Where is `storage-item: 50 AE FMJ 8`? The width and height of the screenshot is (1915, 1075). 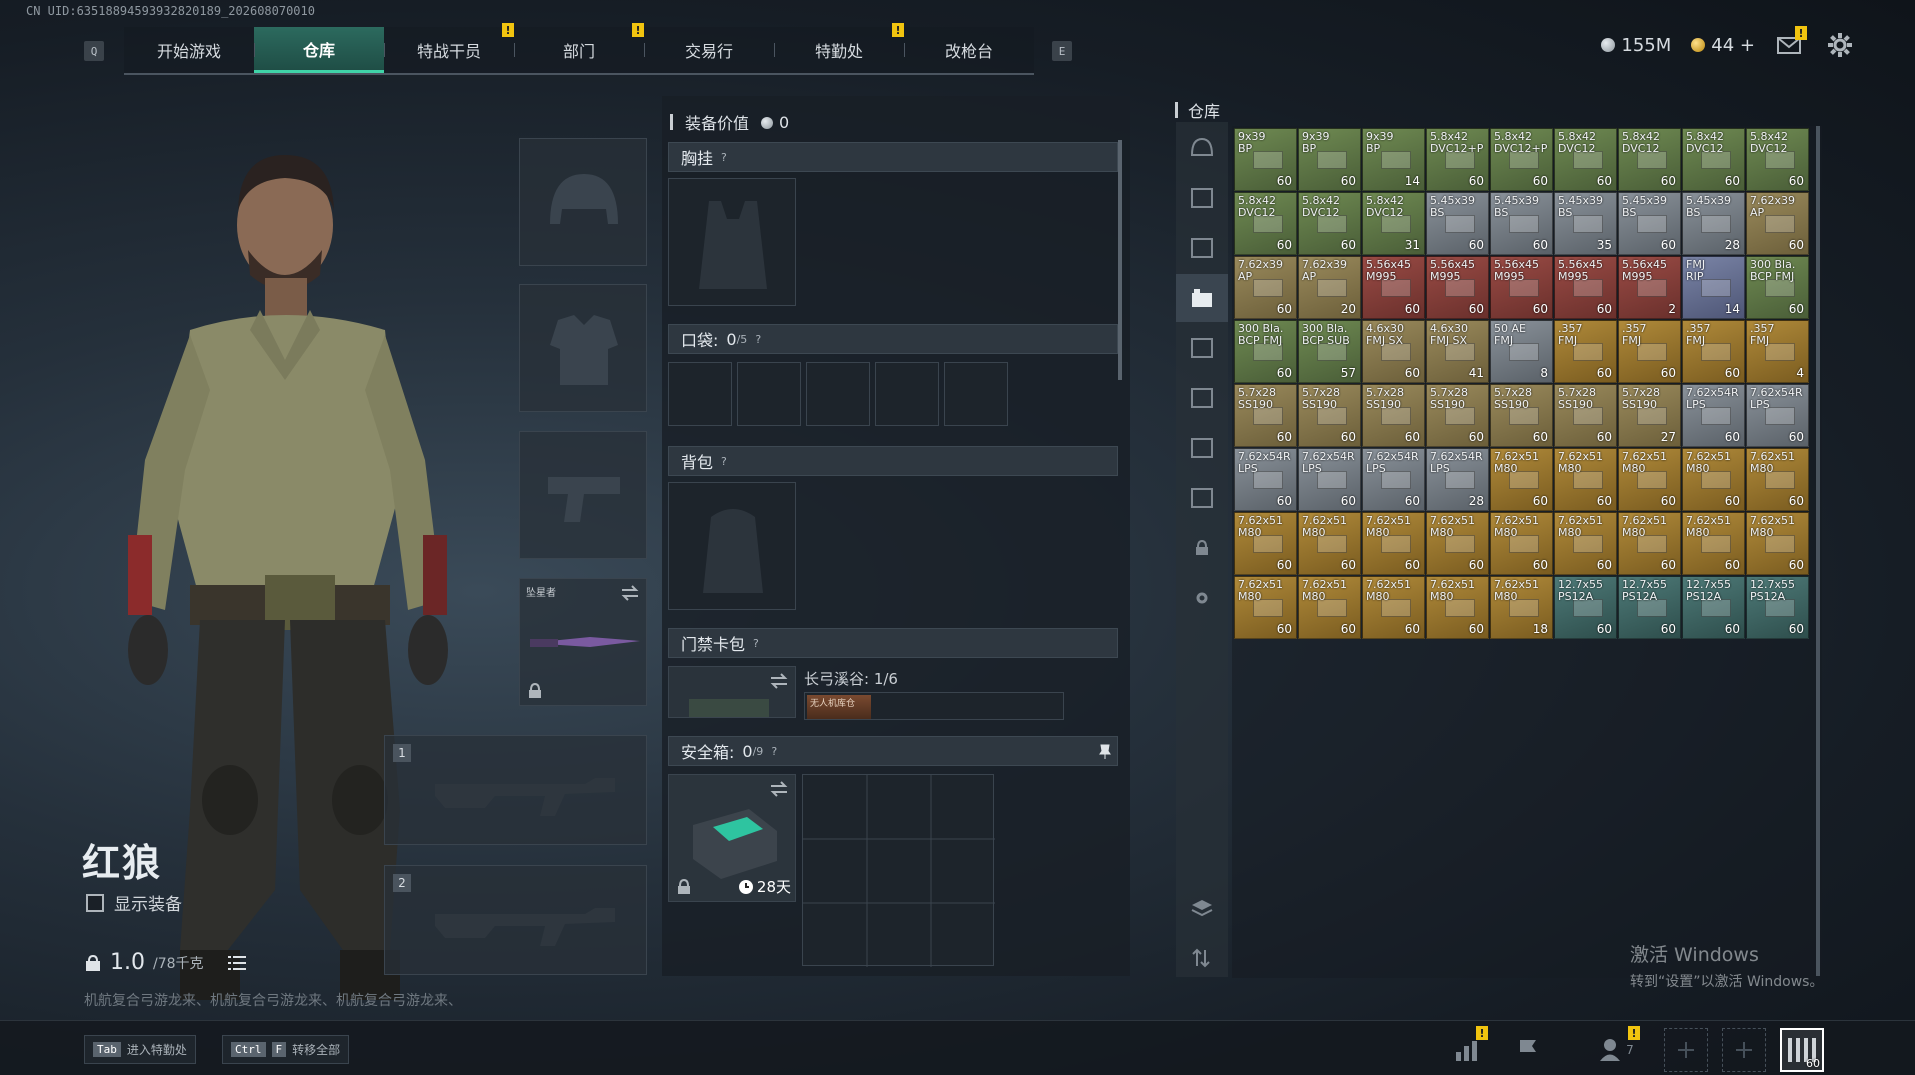
storage-item: 50 AE FMJ 8 is located at coordinates (1521, 351).